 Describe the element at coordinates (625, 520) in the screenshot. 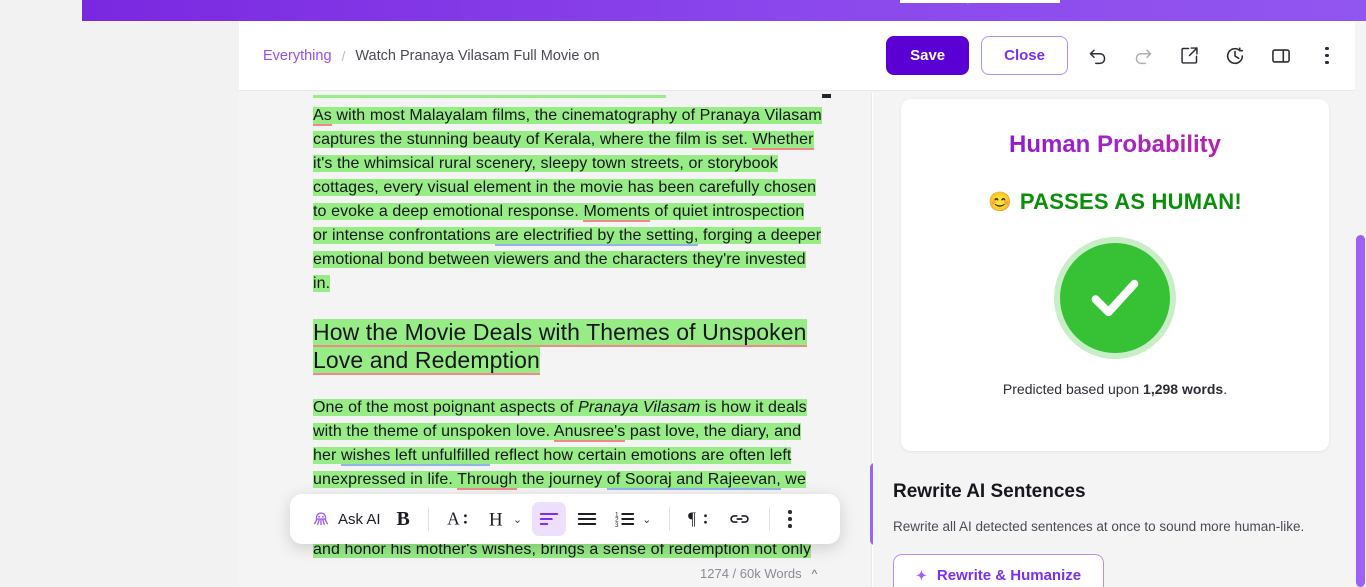

I see `numbered-list-icon: 1 2 3` at that location.